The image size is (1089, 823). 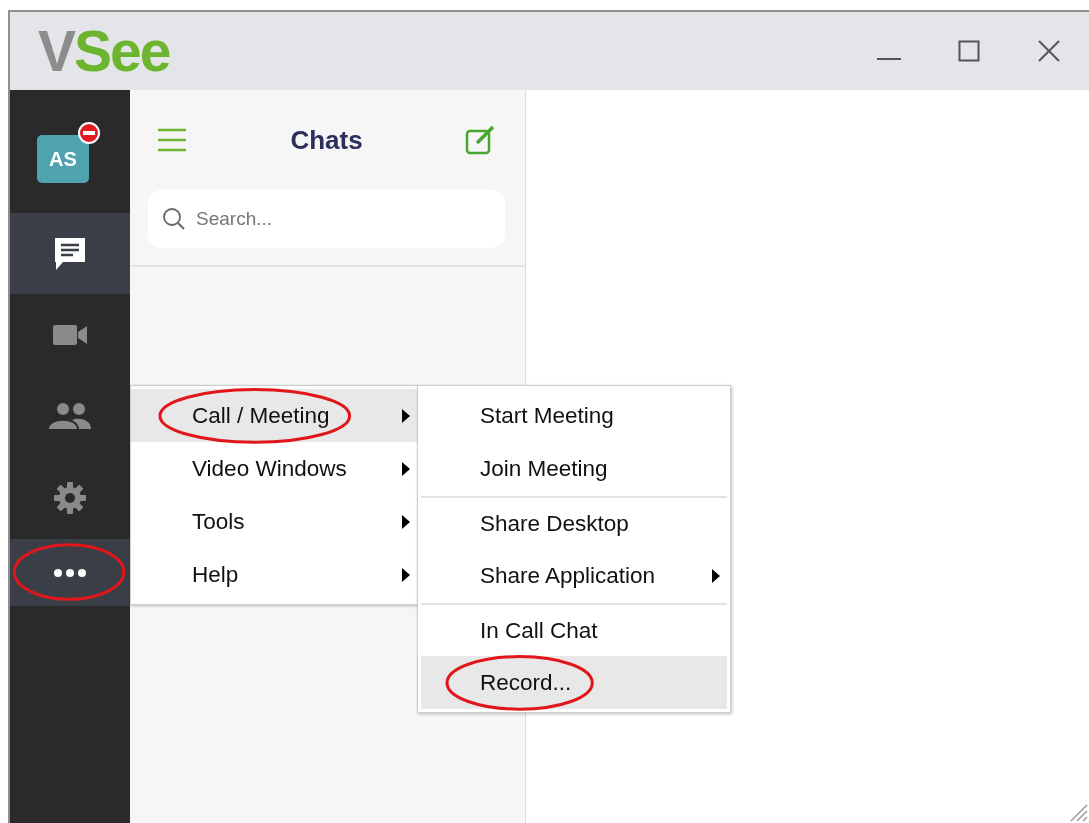 I want to click on people-icon, so click(x=70, y=415).